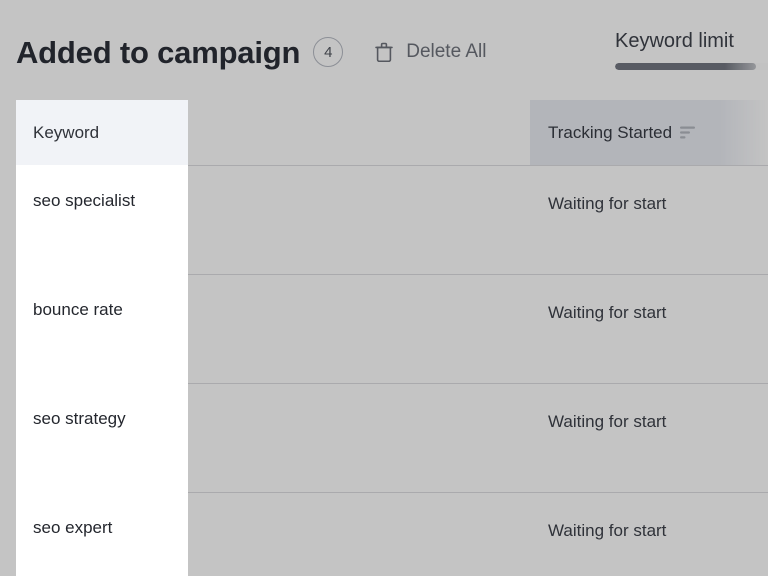 The image size is (768, 576). What do you see at coordinates (685, 66) in the screenshot?
I see `keyword-limit-progress-fill` at bounding box center [685, 66].